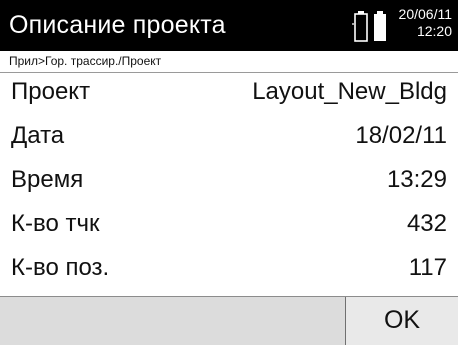 The height and width of the screenshot is (345, 458). Describe the element at coordinates (426, 223) in the screenshot. I see `detail-value: 432` at that location.